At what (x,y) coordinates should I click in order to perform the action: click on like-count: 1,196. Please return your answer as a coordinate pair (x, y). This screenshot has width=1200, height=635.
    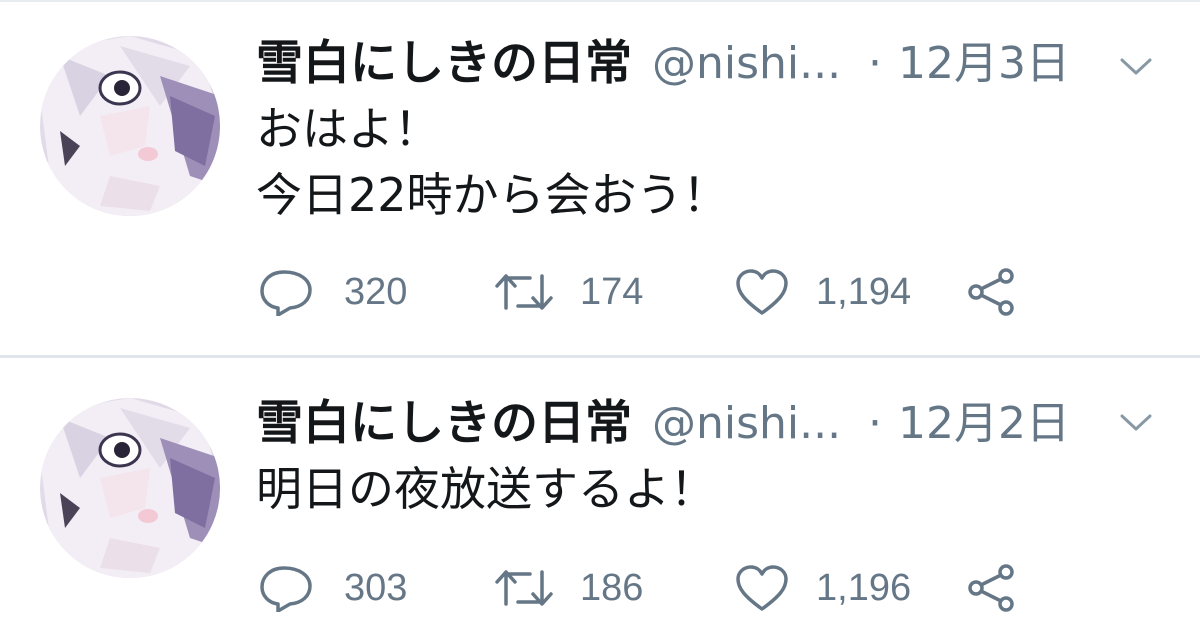
    Looking at the image, I should click on (864, 588).